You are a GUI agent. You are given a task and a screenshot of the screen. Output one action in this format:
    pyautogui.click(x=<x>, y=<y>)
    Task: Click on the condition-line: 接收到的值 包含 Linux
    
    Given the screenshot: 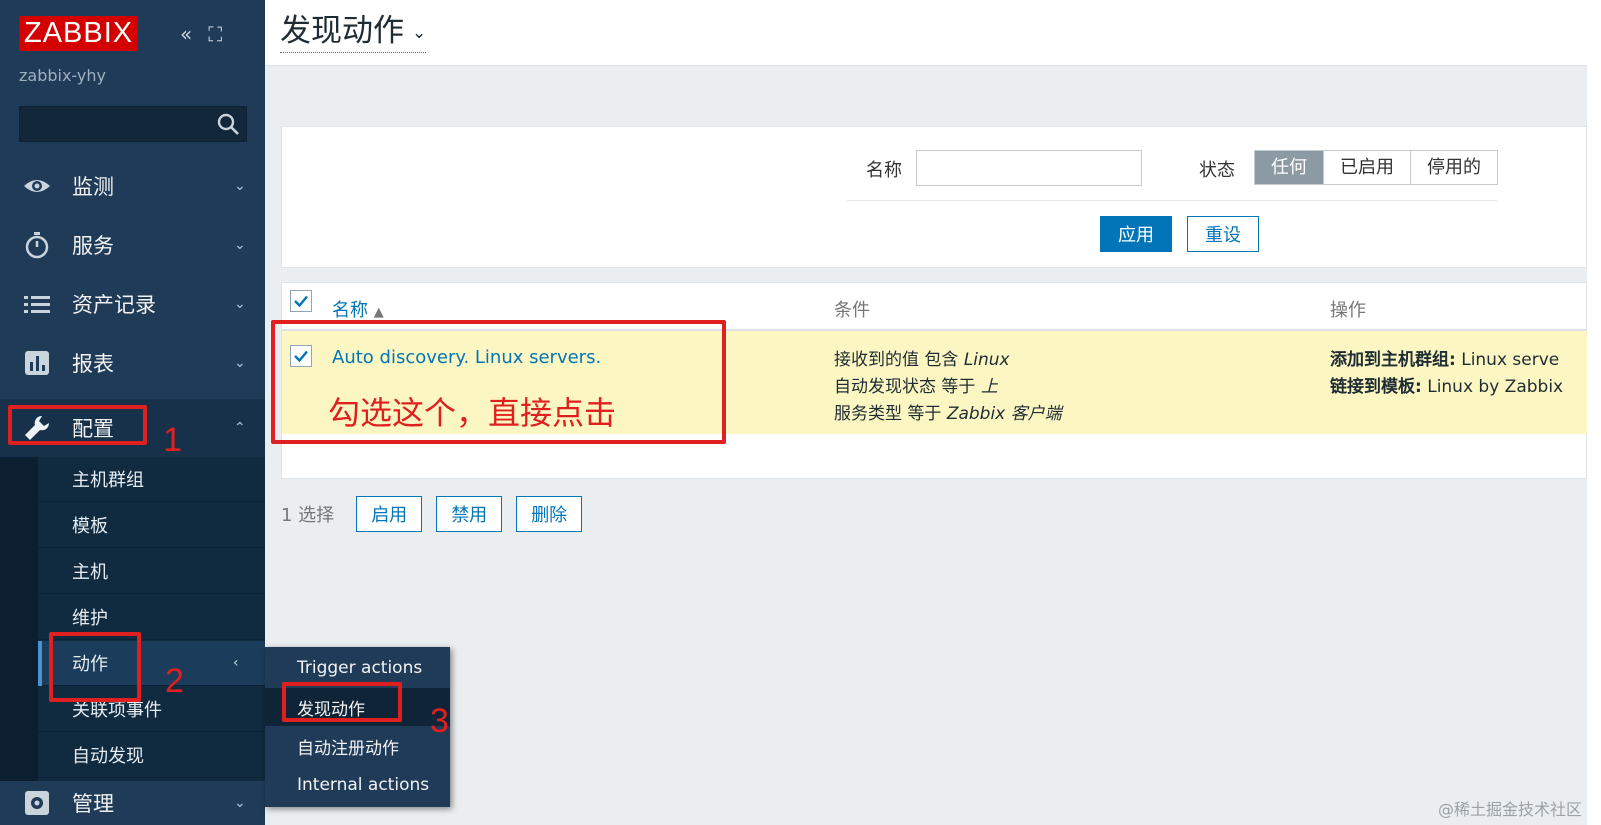 What is the action you would take?
    pyautogui.click(x=922, y=360)
    